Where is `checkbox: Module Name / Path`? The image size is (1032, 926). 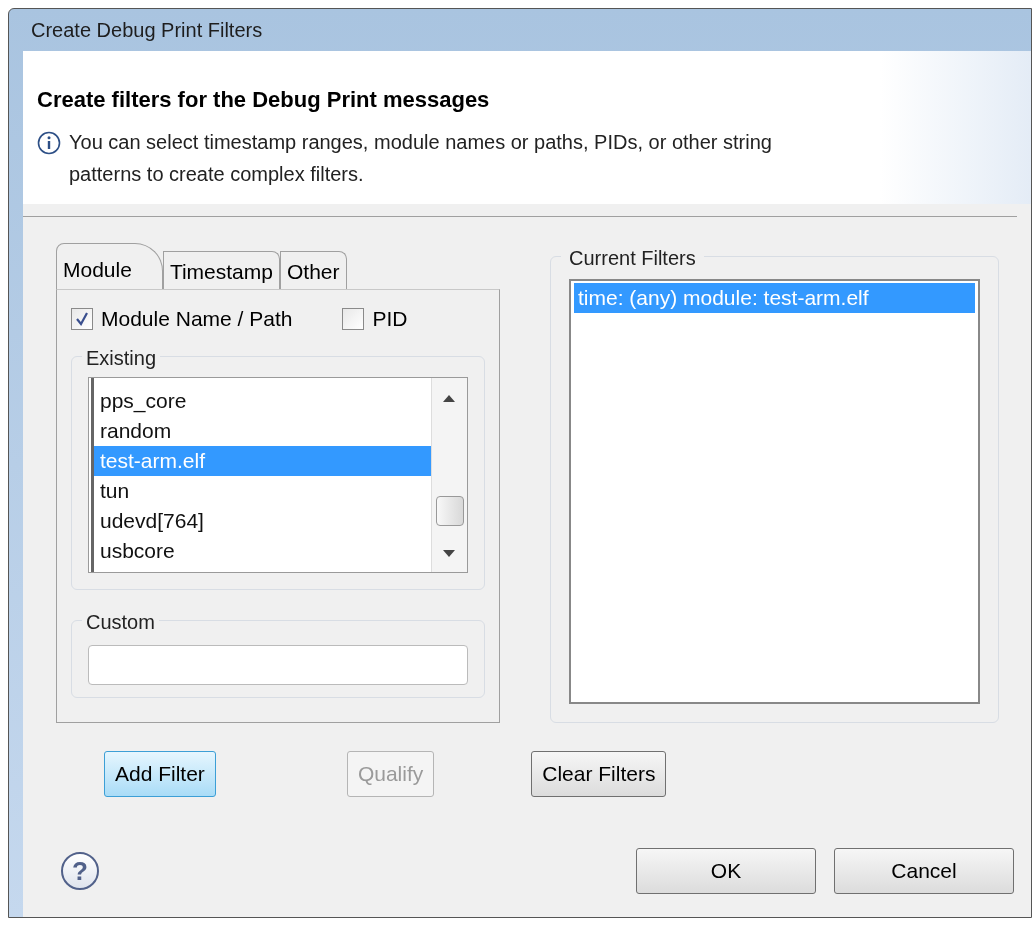
checkbox: Module Name / Path is located at coordinates (182, 319).